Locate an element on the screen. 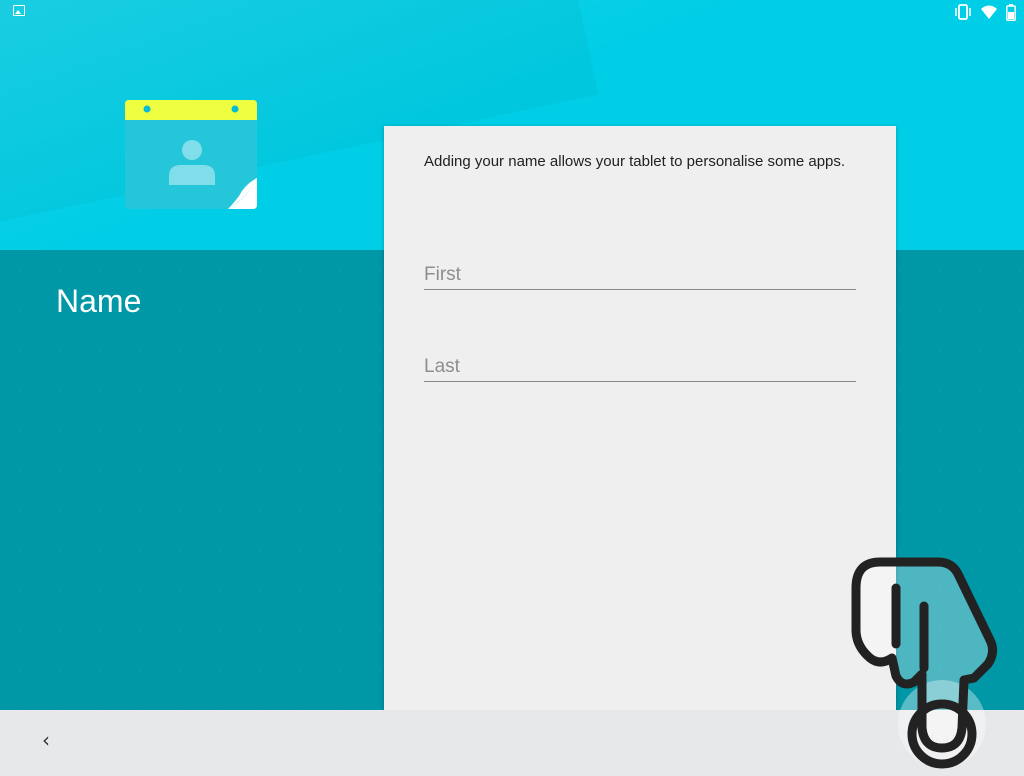  status-bar is located at coordinates (512, 12).